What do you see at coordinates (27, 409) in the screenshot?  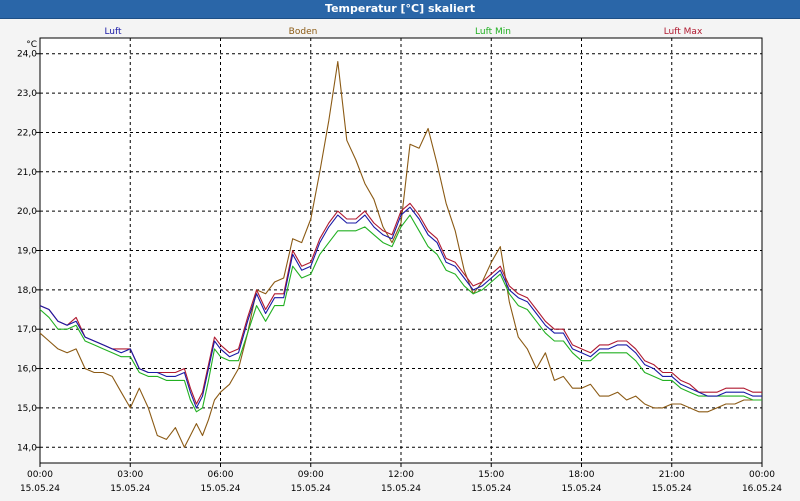 I see `y-tick-label: 15,0` at bounding box center [27, 409].